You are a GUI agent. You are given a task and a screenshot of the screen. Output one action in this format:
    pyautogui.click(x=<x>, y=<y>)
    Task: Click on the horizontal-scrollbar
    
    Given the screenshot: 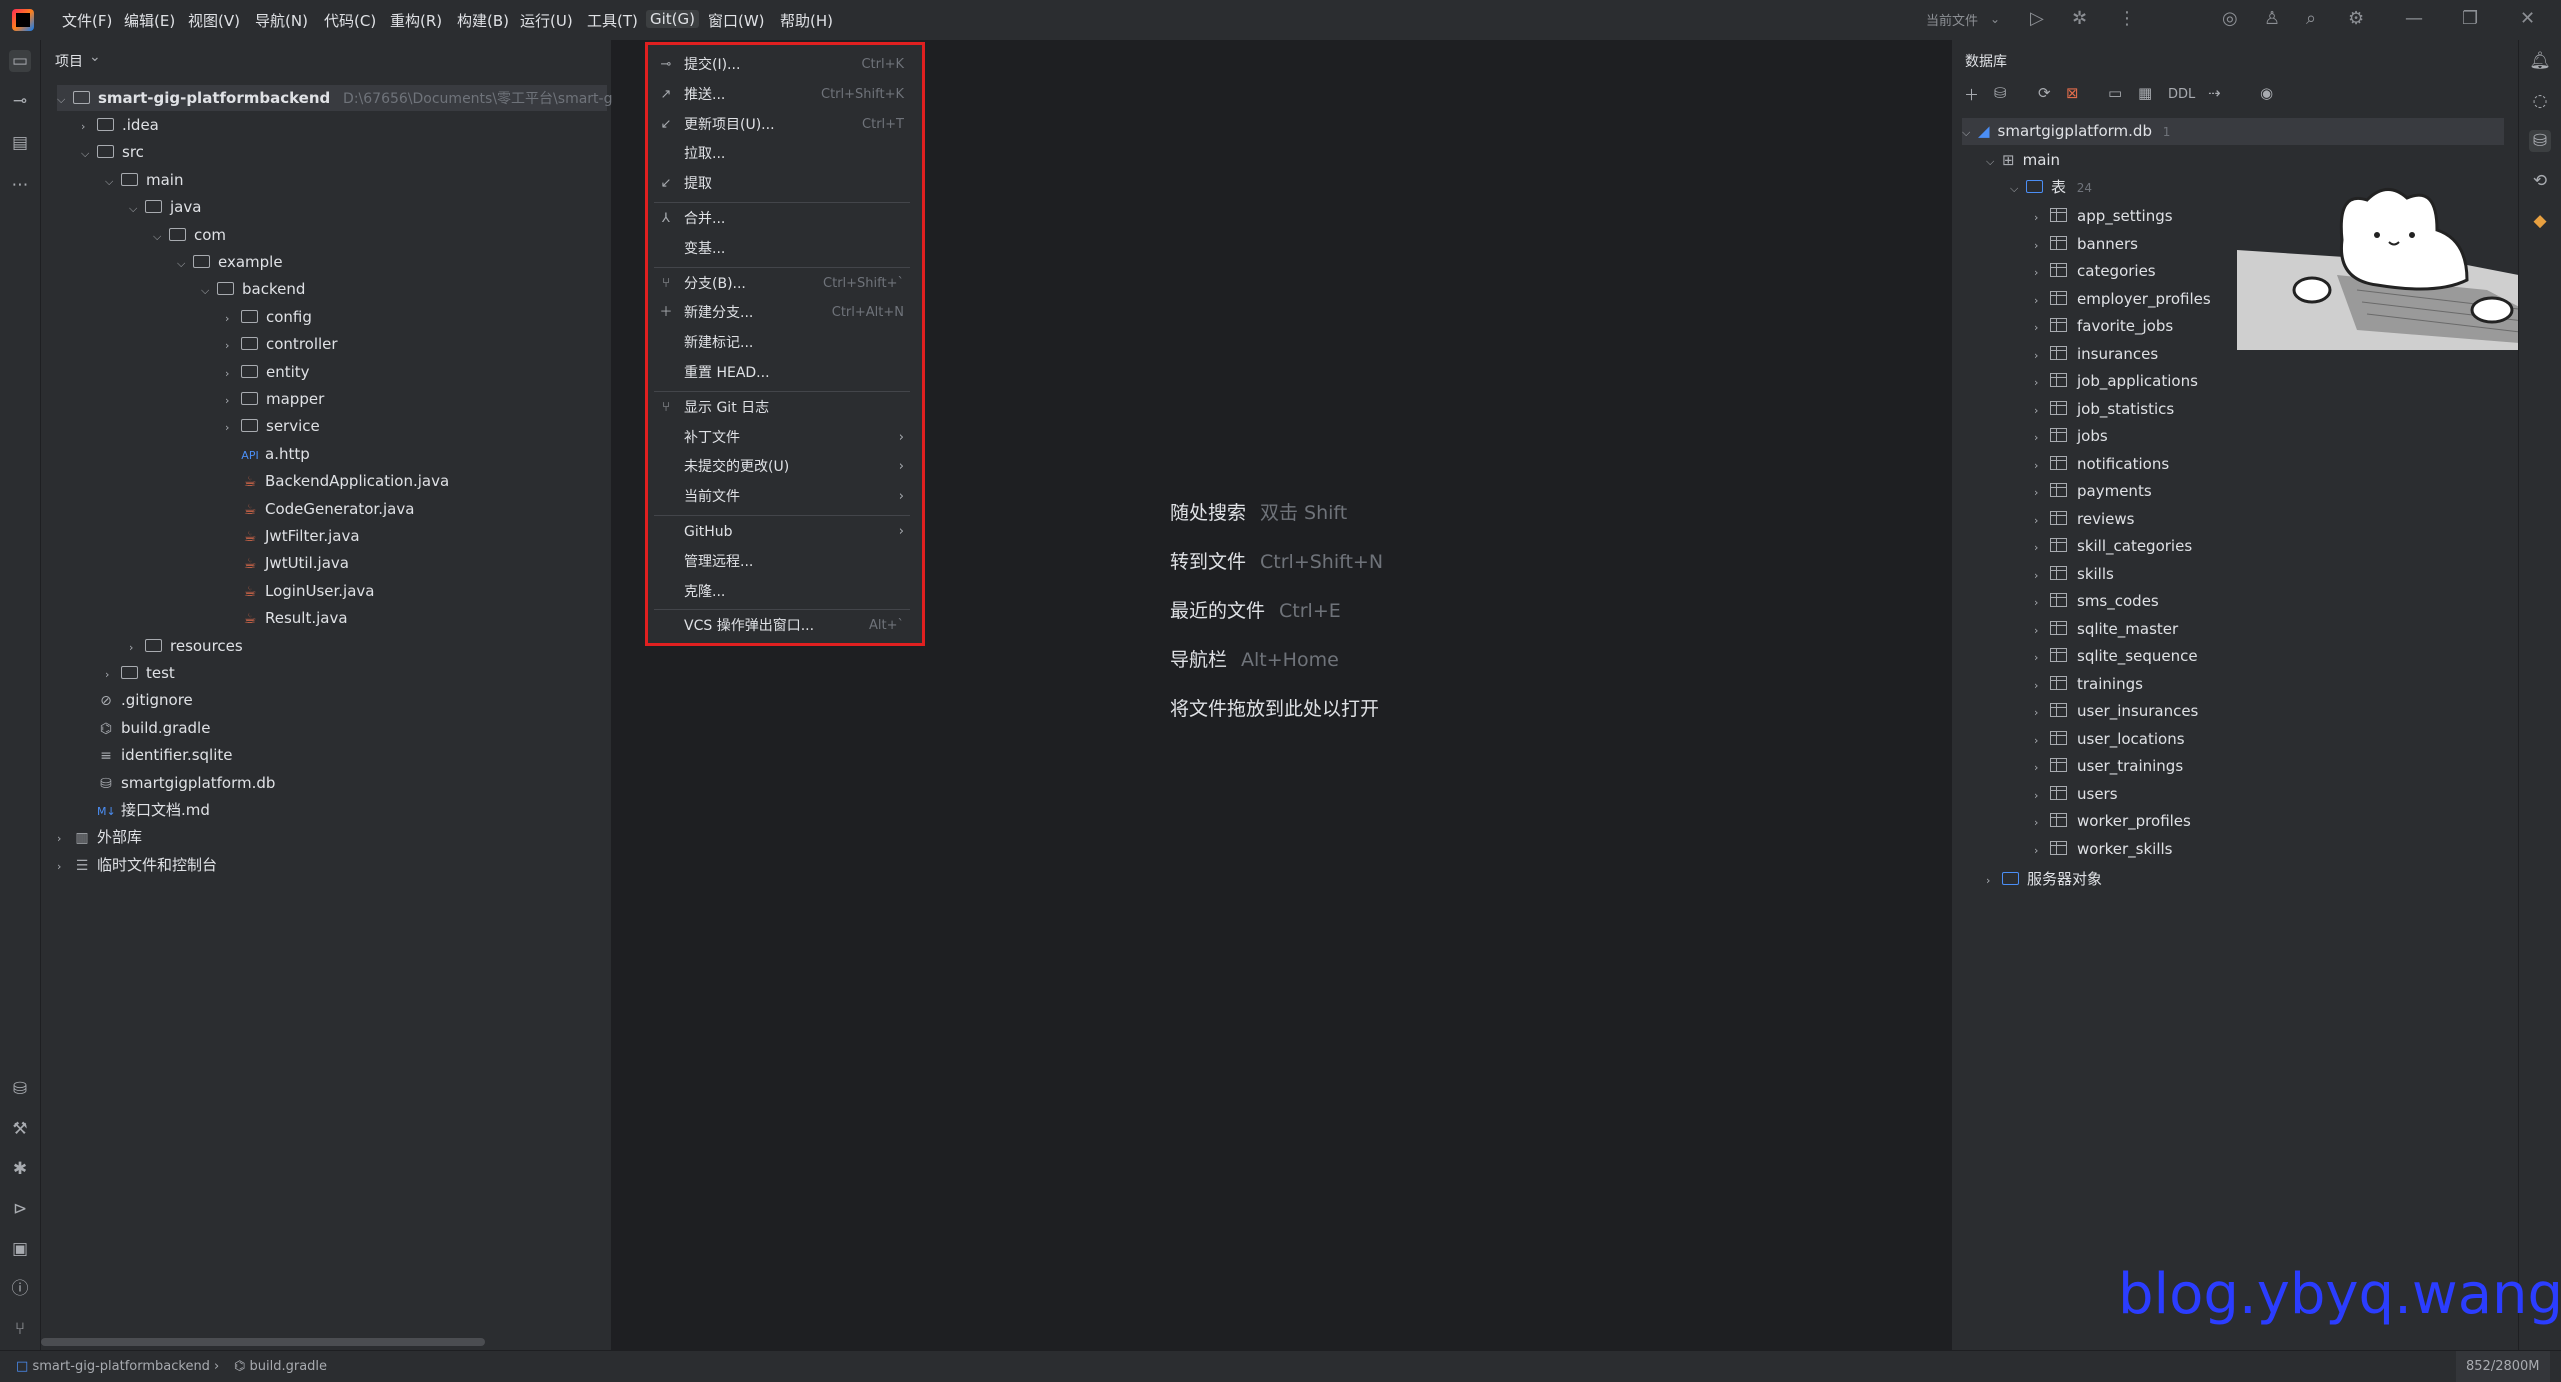 What is the action you would take?
    pyautogui.click(x=263, y=1342)
    